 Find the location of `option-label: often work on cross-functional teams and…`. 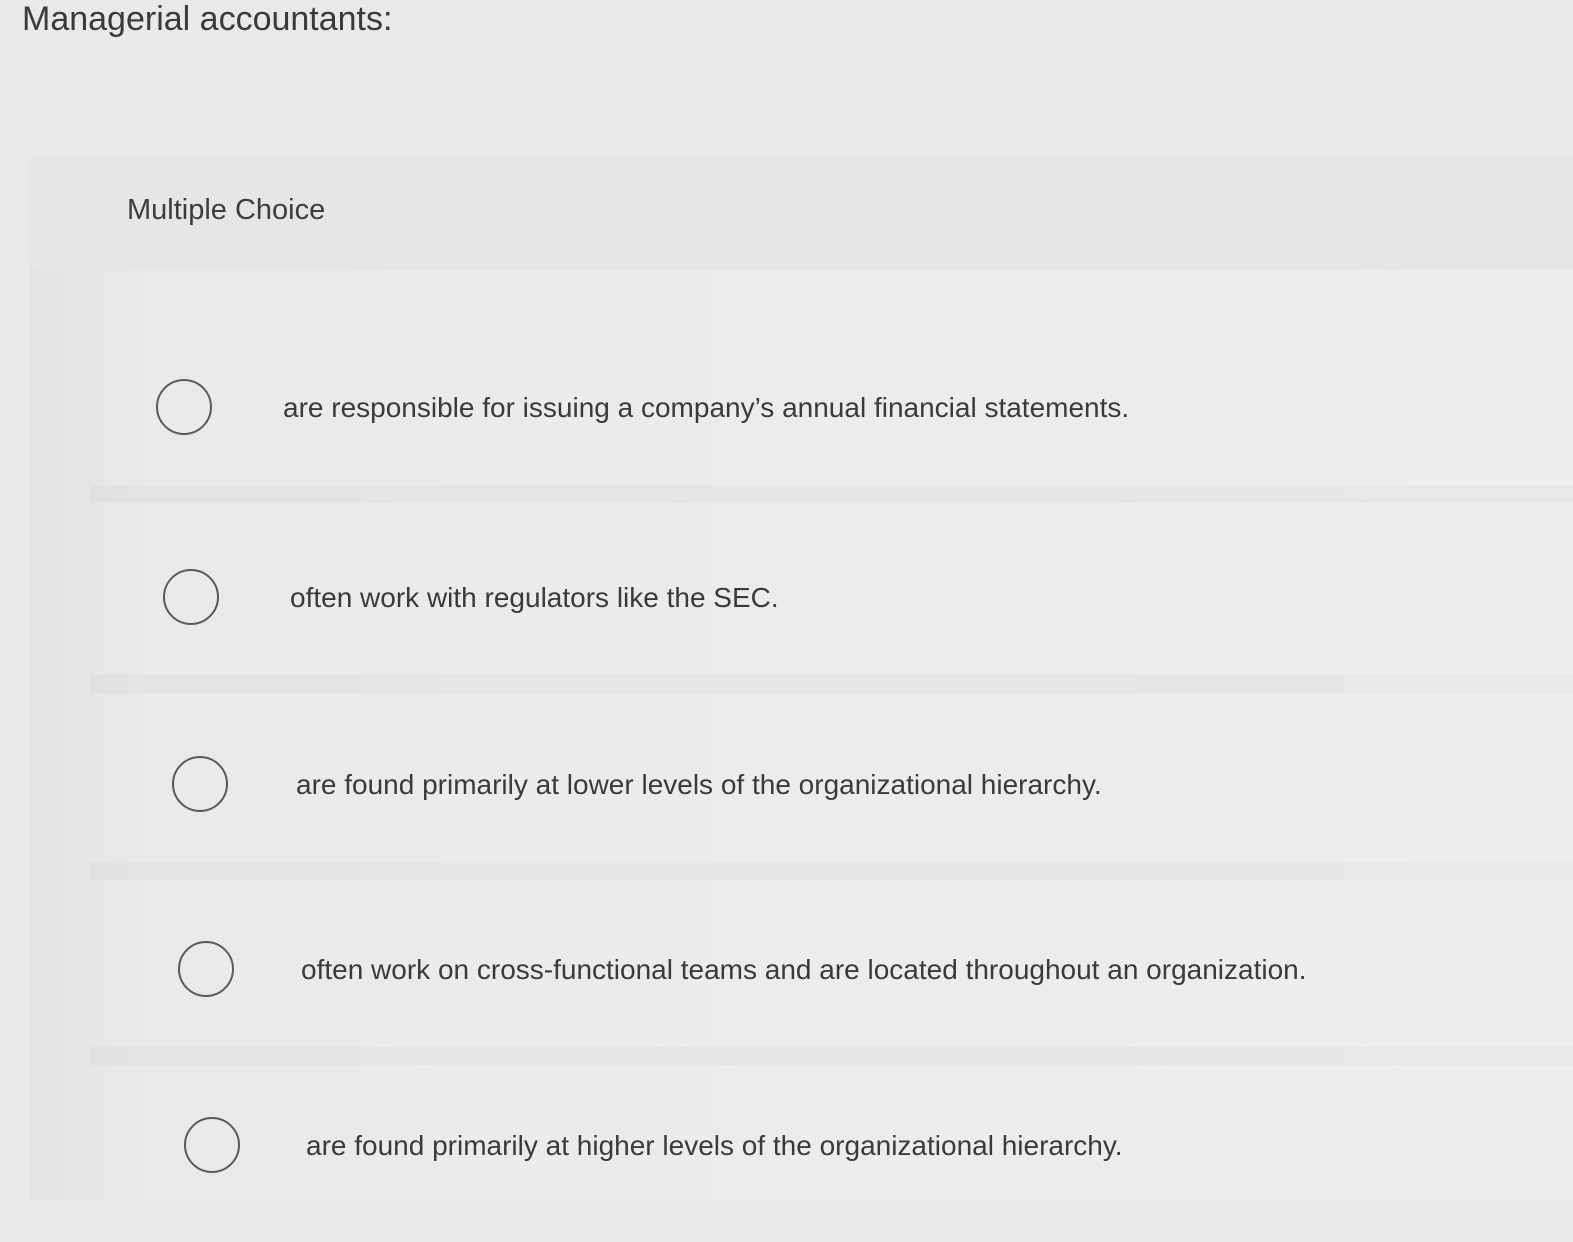

option-label: often work on cross-functional teams and… is located at coordinates (804, 969).